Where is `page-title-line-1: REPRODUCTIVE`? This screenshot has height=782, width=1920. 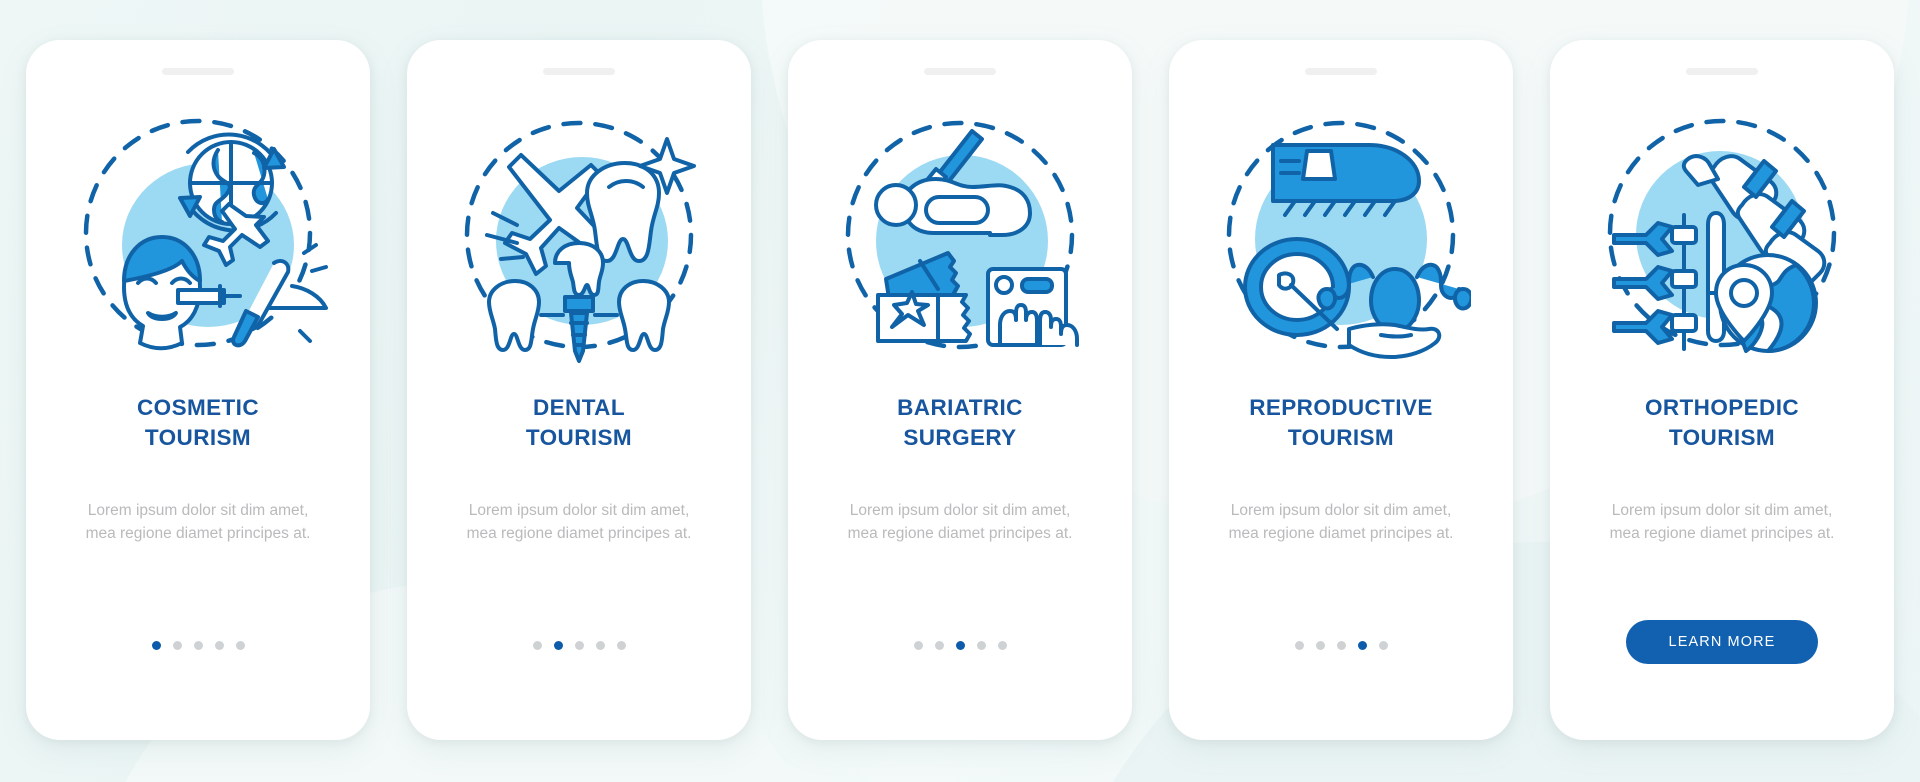 page-title-line-1: REPRODUCTIVE is located at coordinates (1341, 407).